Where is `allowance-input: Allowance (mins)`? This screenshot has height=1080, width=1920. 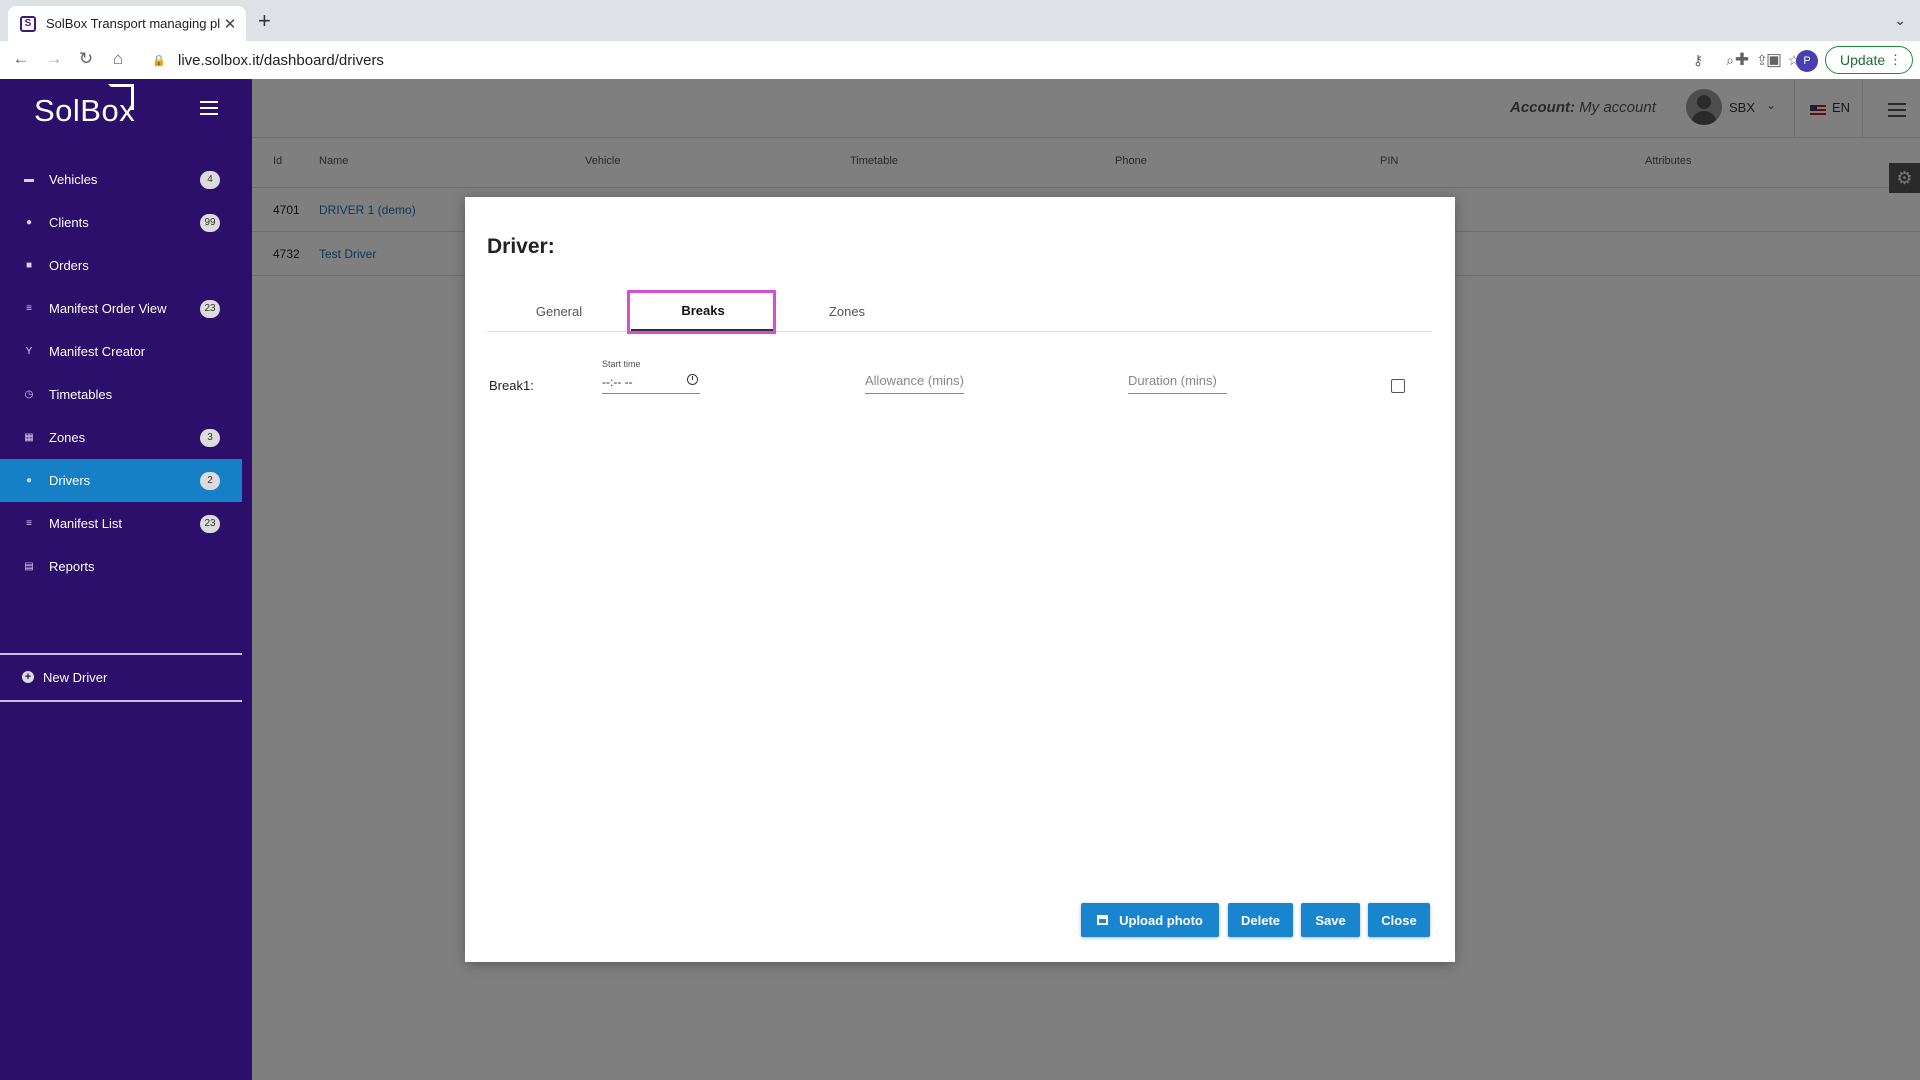 allowance-input: Allowance (mins) is located at coordinates (914, 381).